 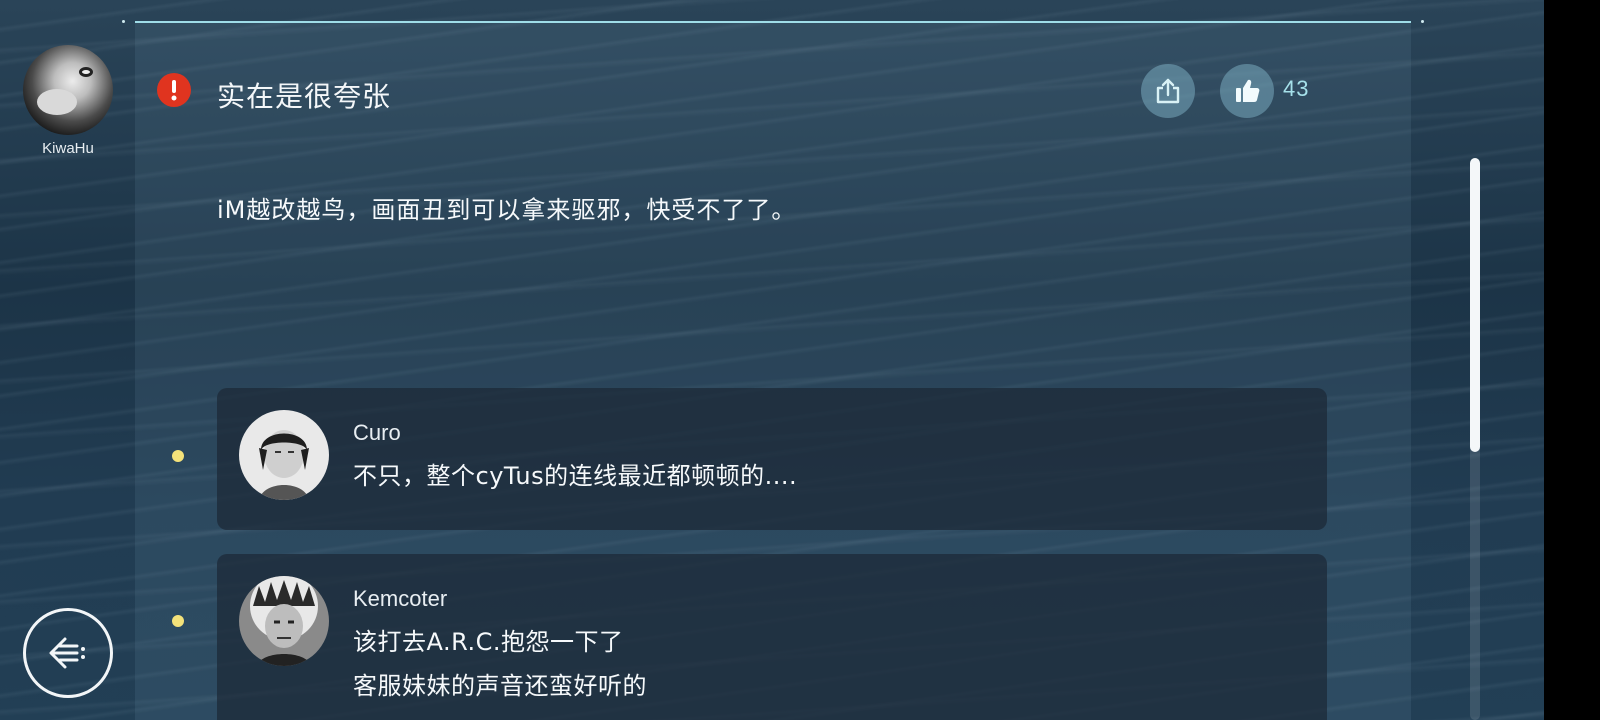 What do you see at coordinates (507, 210) in the screenshot?
I see `post-body: iM越改越鸟，画面丑到可以拿来驱邪，快受不了了。` at bounding box center [507, 210].